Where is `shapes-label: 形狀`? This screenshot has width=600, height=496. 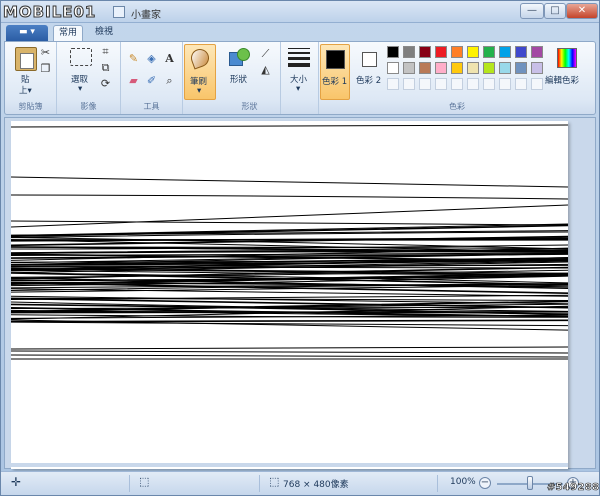
shapes-label: 形狀 is located at coordinates (238, 79).